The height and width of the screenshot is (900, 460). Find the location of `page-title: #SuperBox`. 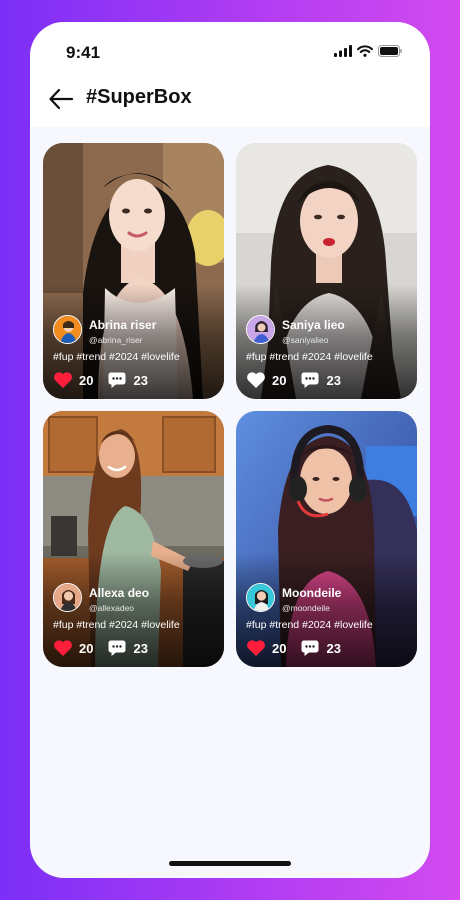

page-title: #SuperBox is located at coordinates (139, 97).